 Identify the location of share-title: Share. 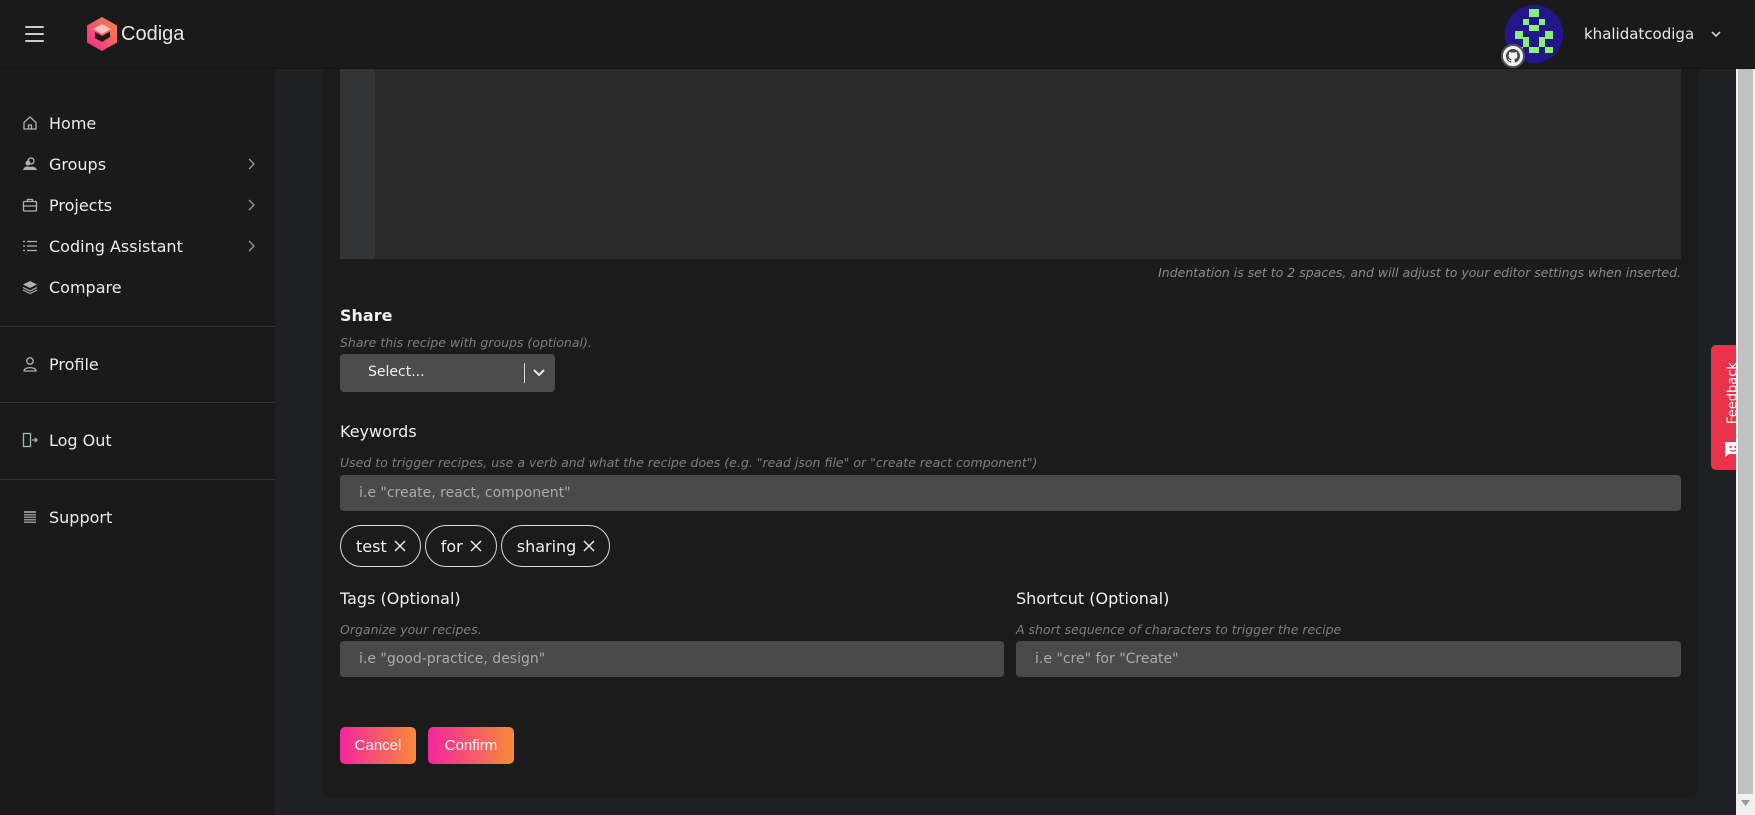
(366, 315).